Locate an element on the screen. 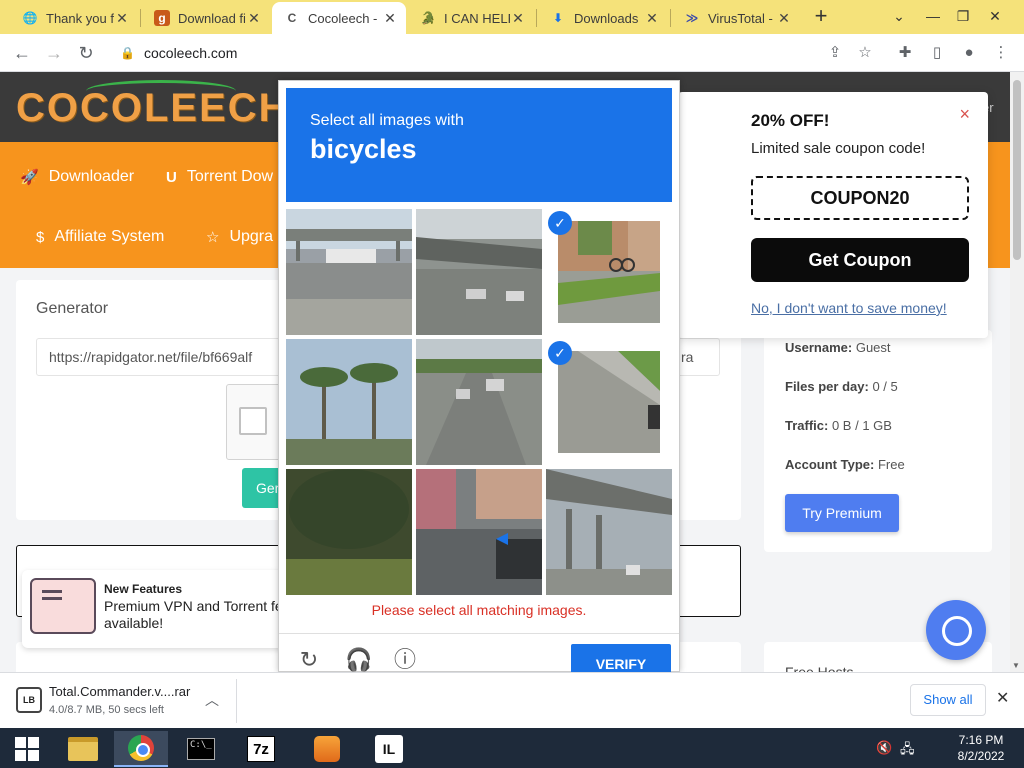 Image resolution: width=1024 pixels, height=768 pixels. tab-download-file: g Download fil ✕ is located at coordinates (206, 18).